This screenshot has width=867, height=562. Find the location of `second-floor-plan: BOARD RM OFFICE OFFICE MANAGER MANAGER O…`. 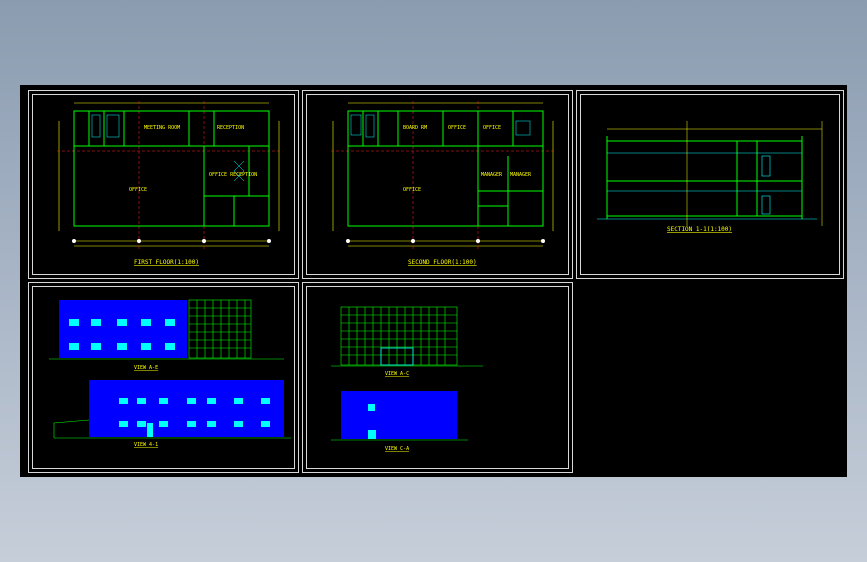

second-floor-plan: BOARD RM OFFICE OFFICE MANAGER MANAGER O… is located at coordinates (443, 183).